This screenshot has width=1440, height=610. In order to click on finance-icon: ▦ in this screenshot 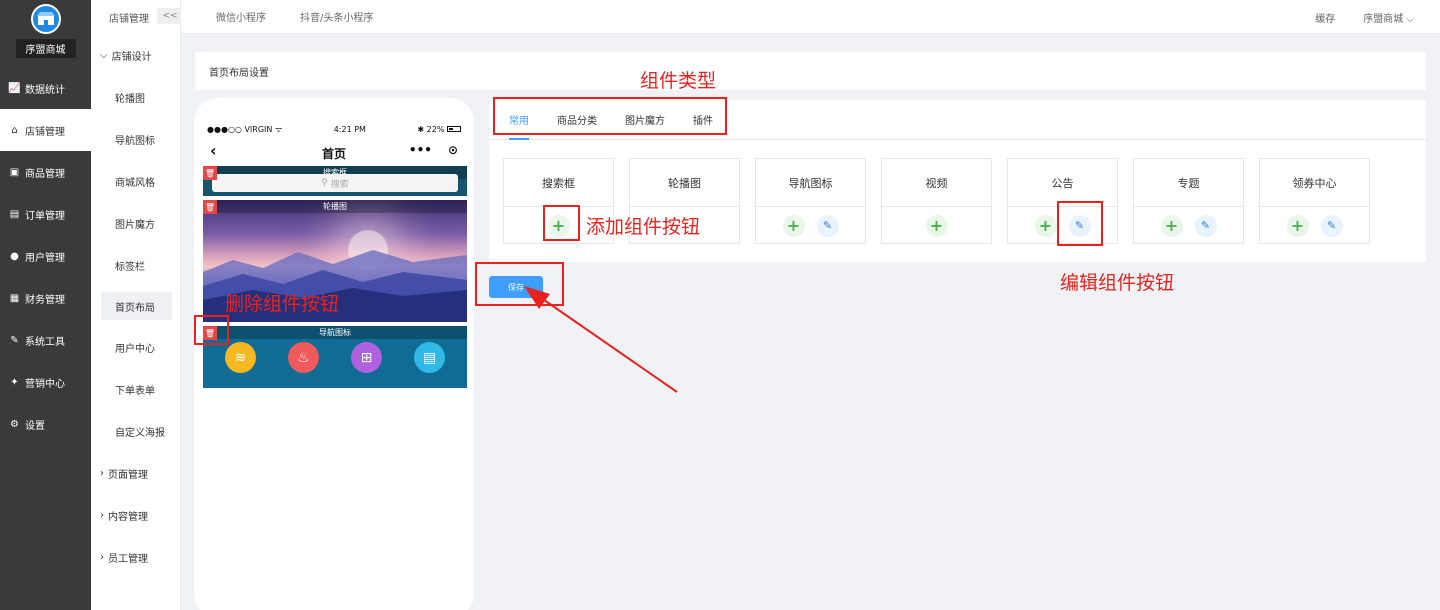, I will do `click(14, 298)`.